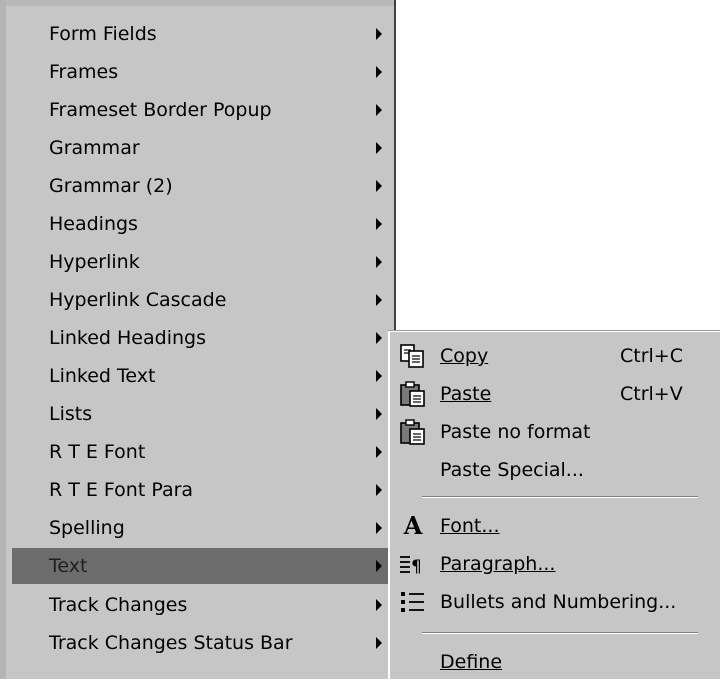 This screenshot has width=720, height=680. What do you see at coordinates (171, 643) in the screenshot?
I see `menu-item-label: Track Changes Status Bar` at bounding box center [171, 643].